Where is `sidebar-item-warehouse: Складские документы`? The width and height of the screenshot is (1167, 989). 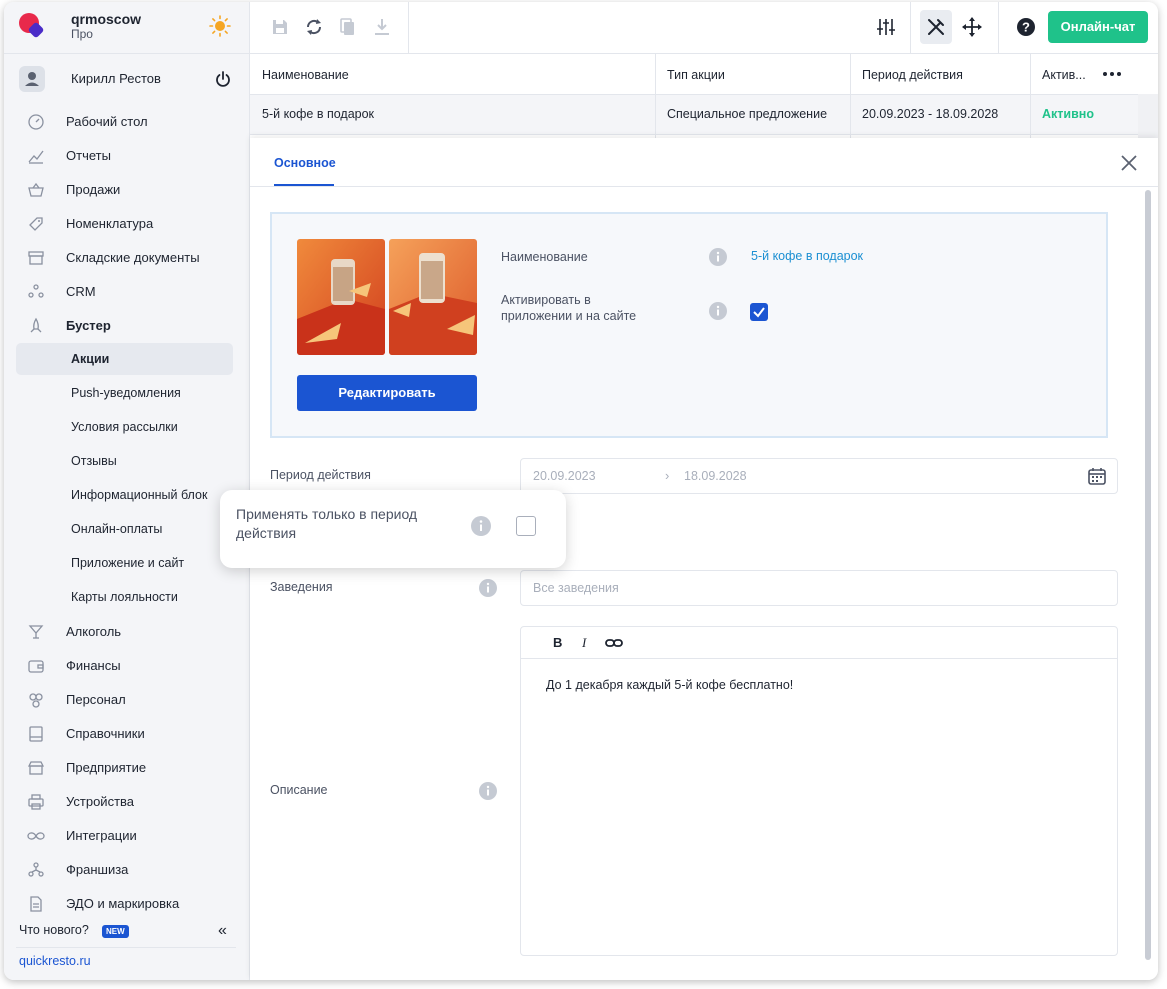
sidebar-item-warehouse: Складские документы is located at coordinates (127, 257).